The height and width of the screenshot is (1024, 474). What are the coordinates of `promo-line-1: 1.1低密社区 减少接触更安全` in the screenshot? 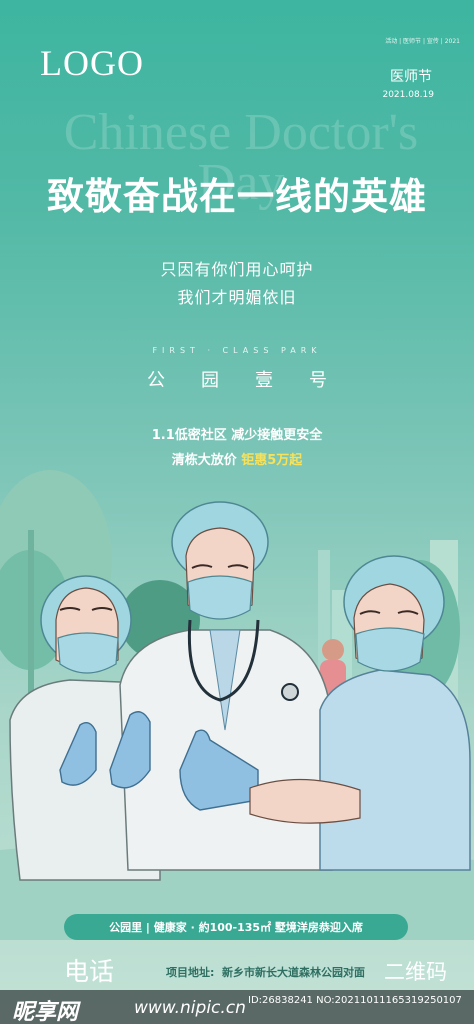 It's located at (237, 435).